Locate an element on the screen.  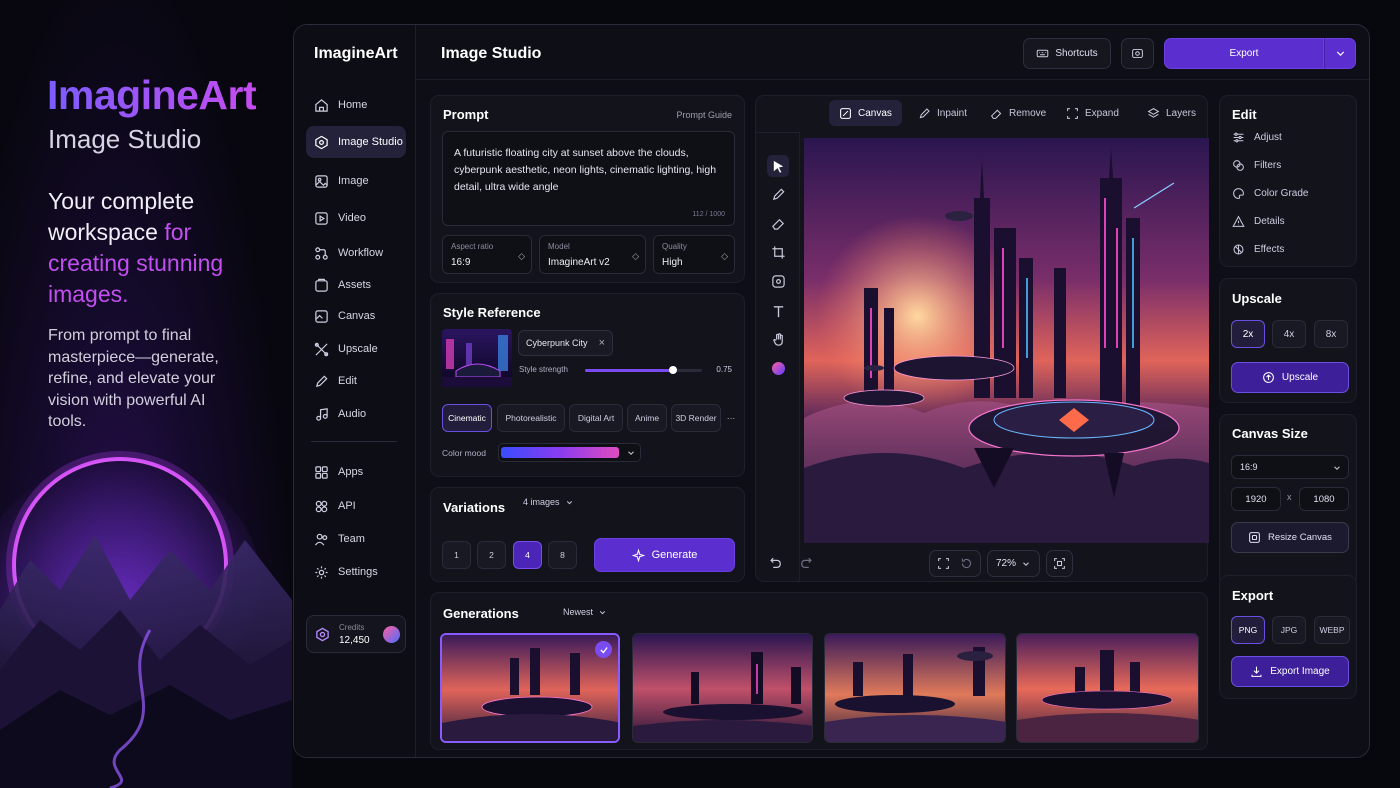
sidebar-item-assets: Assets is located at coordinates (356, 285).